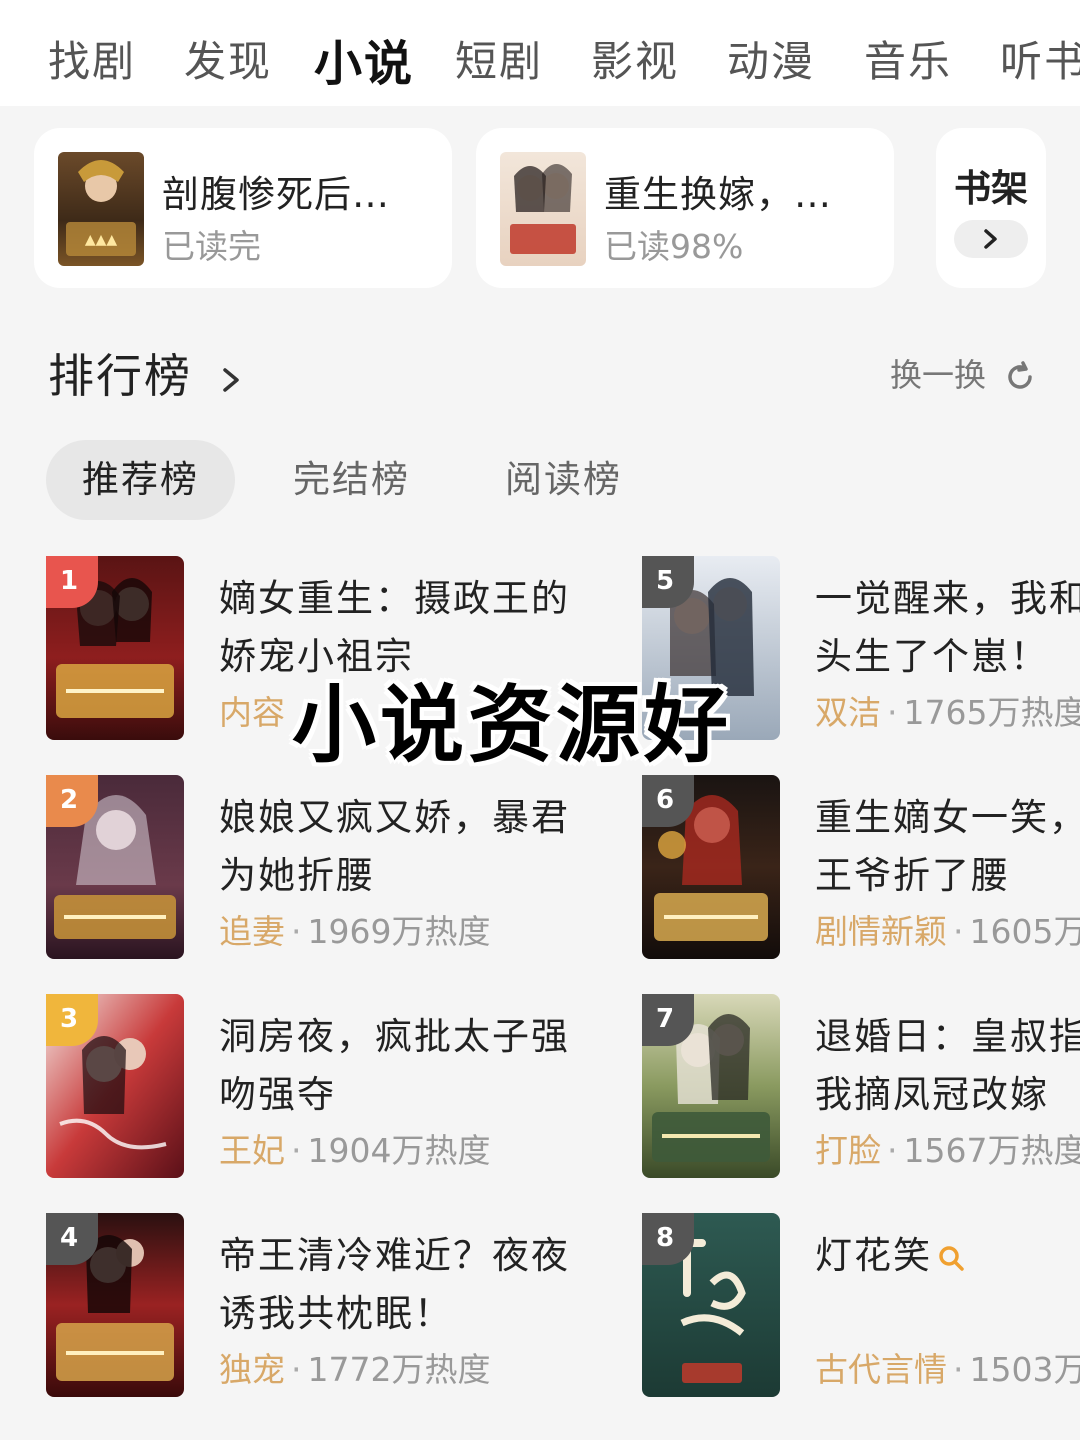  I want to click on bookshelf-card: 书架, so click(991, 208).